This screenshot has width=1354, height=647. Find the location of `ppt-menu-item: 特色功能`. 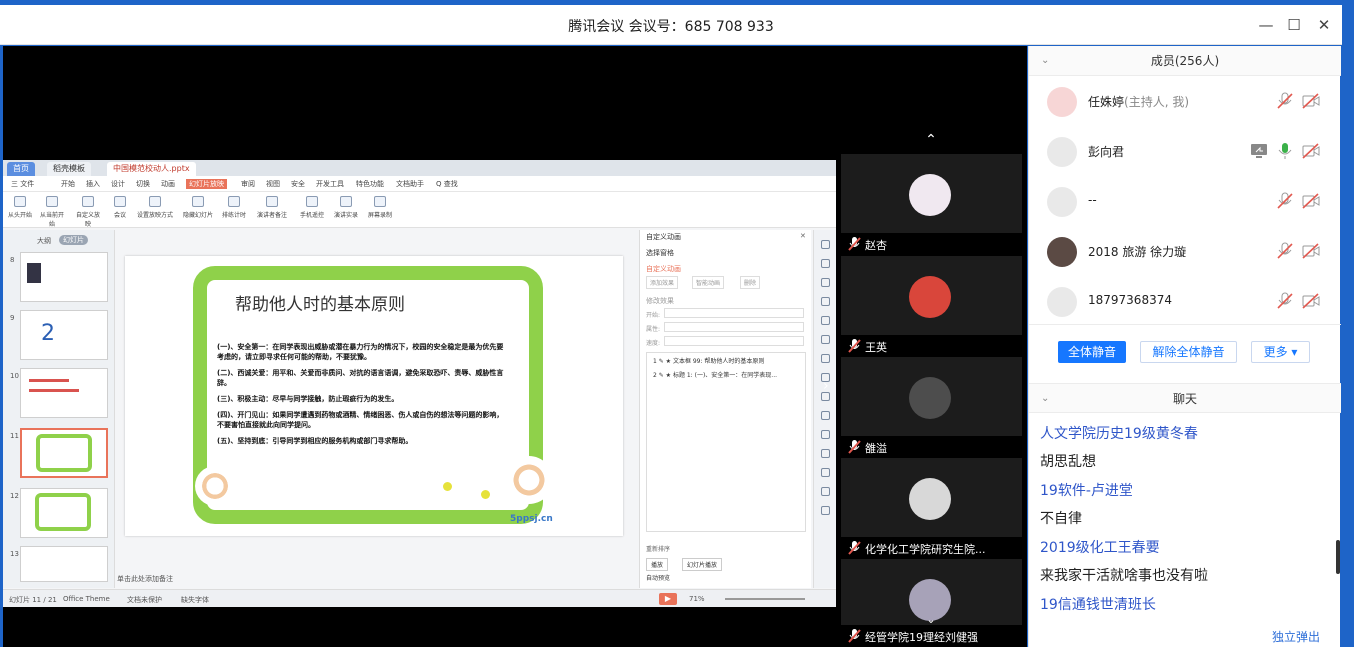

ppt-menu-item: 特色功能 is located at coordinates (370, 184).